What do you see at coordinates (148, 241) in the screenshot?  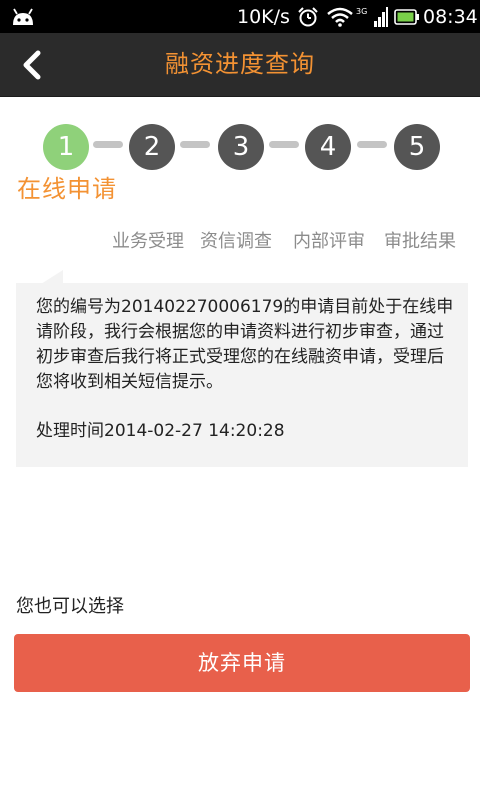 I see `stage-label-business: 业务受理` at bounding box center [148, 241].